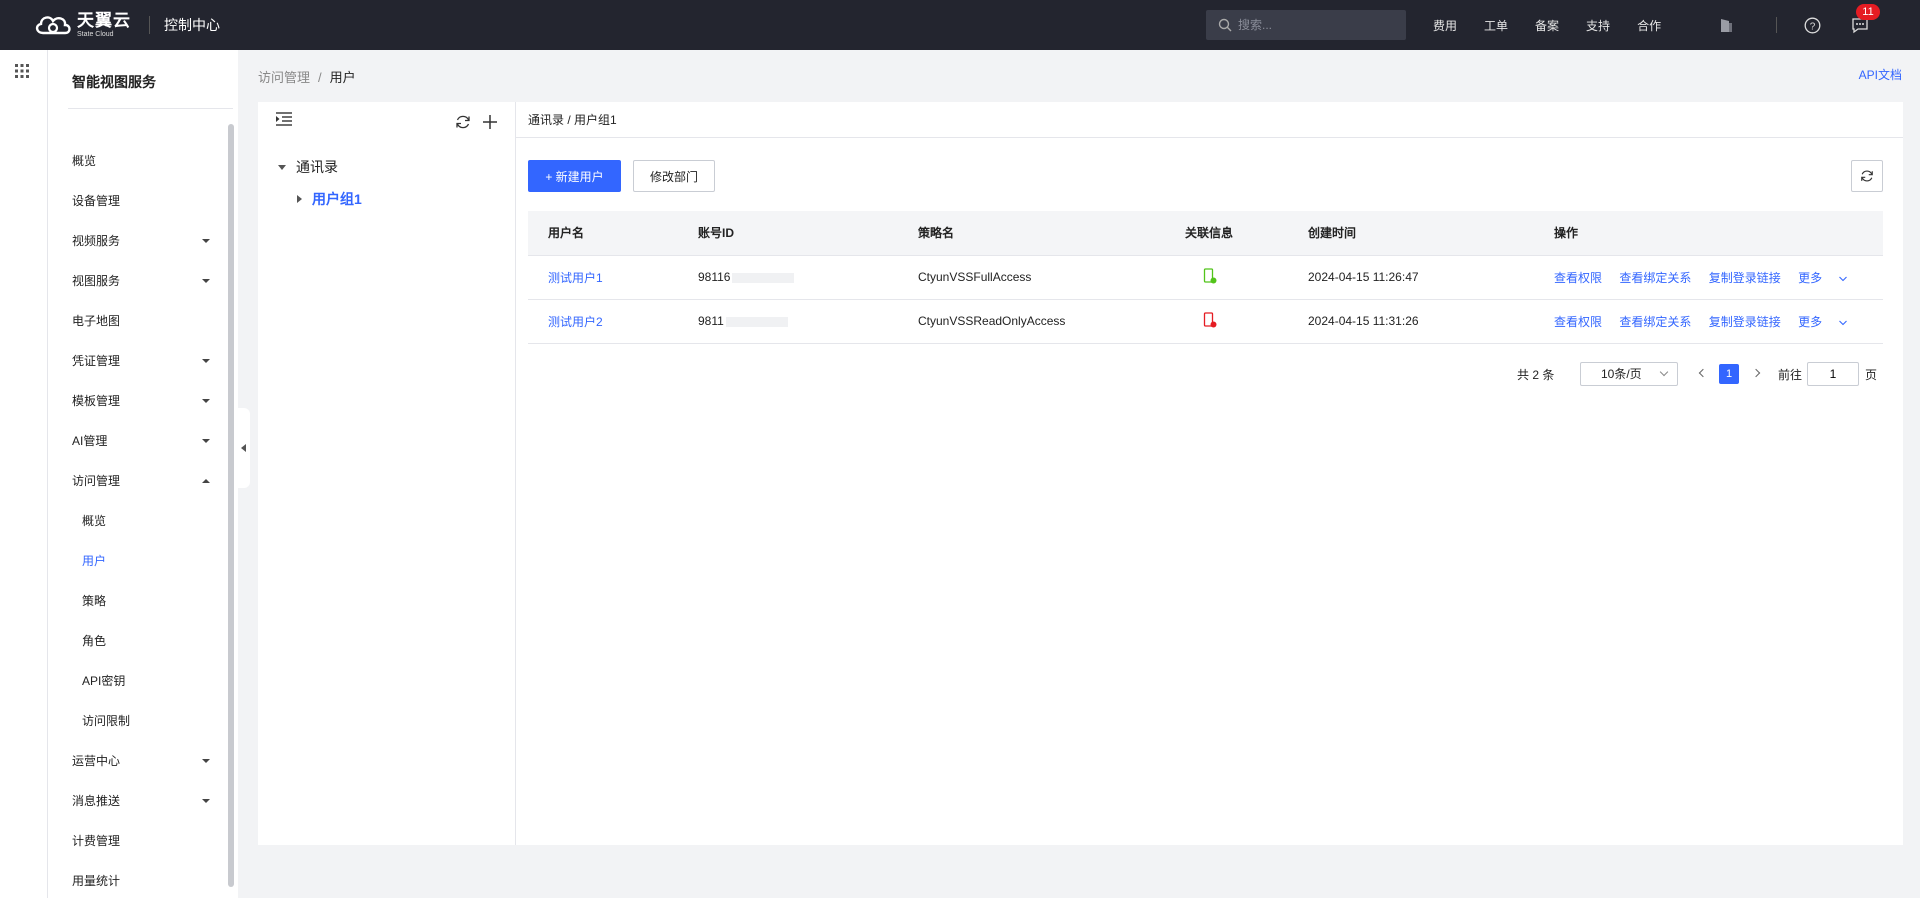 This screenshot has height=898, width=1920. Describe the element at coordinates (96, 801) in the screenshot. I see `sidebar-item-label: 消息推送` at that location.